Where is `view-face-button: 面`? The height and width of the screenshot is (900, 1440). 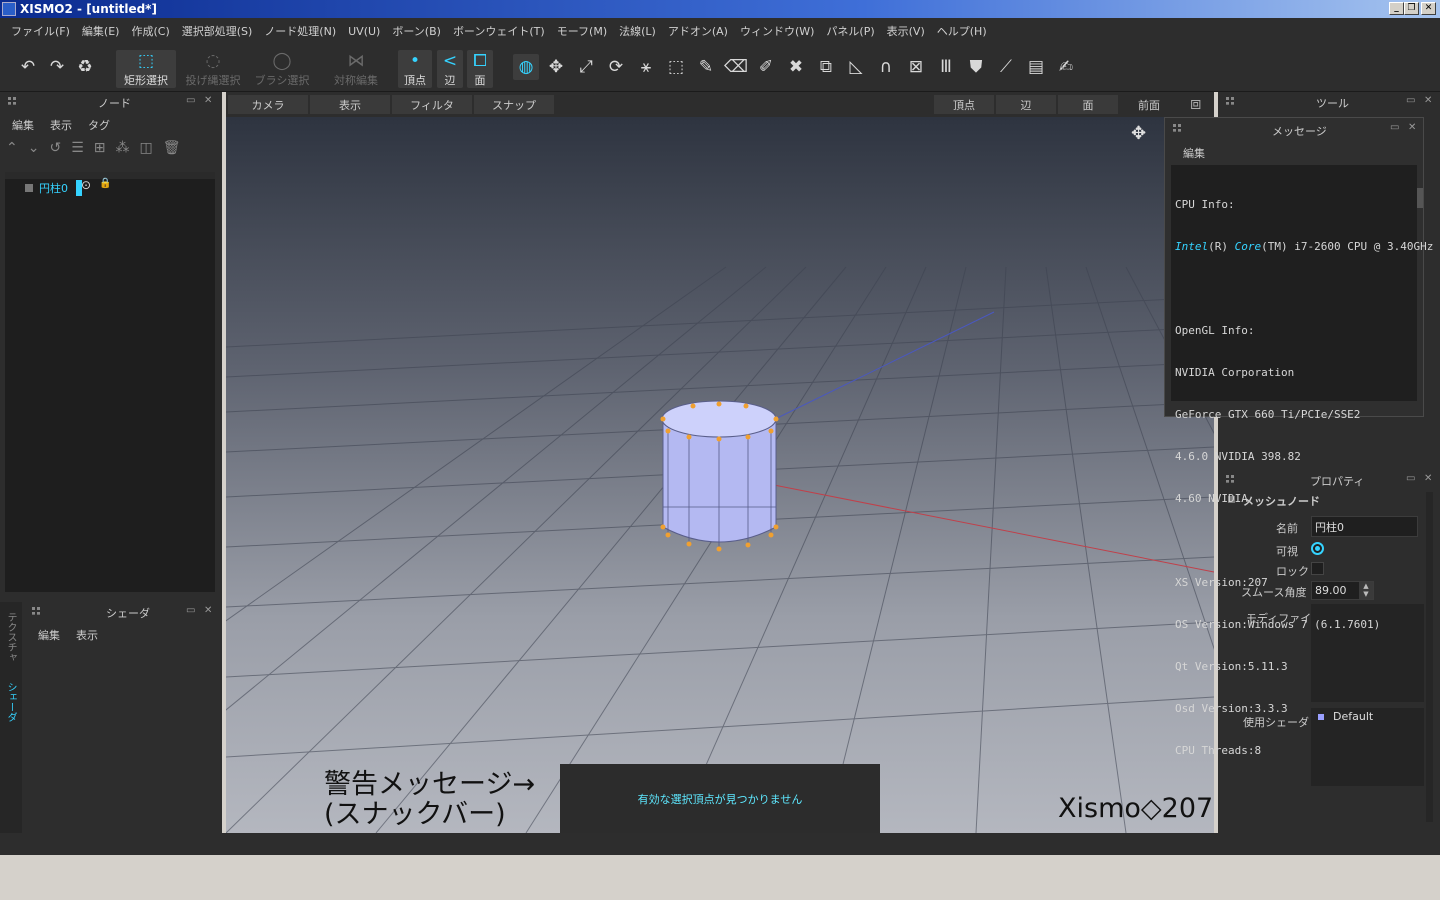 view-face-button: 面 is located at coordinates (1088, 104).